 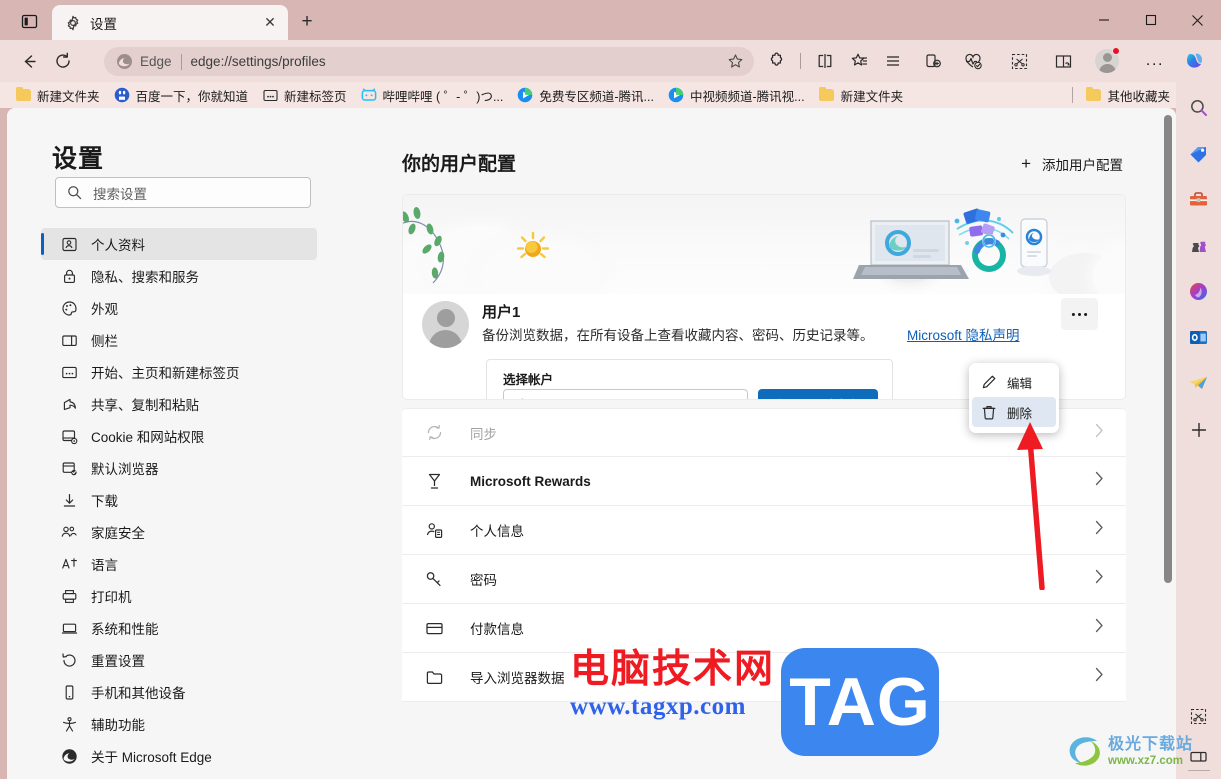 What do you see at coordinates (69, 564) in the screenshot?
I see `language-icon` at bounding box center [69, 564].